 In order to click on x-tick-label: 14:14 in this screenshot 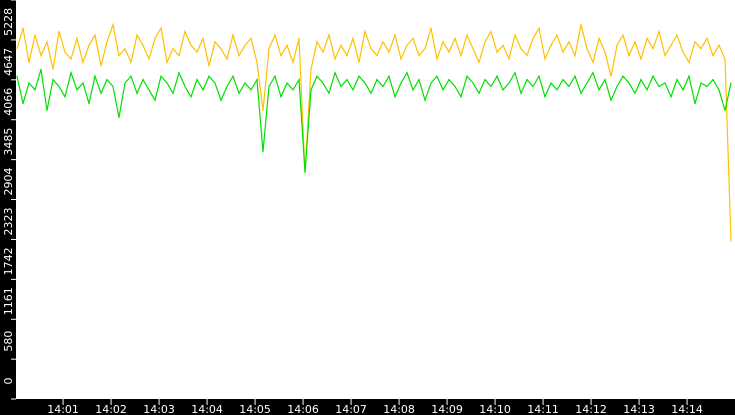, I will do `click(687, 409)`.